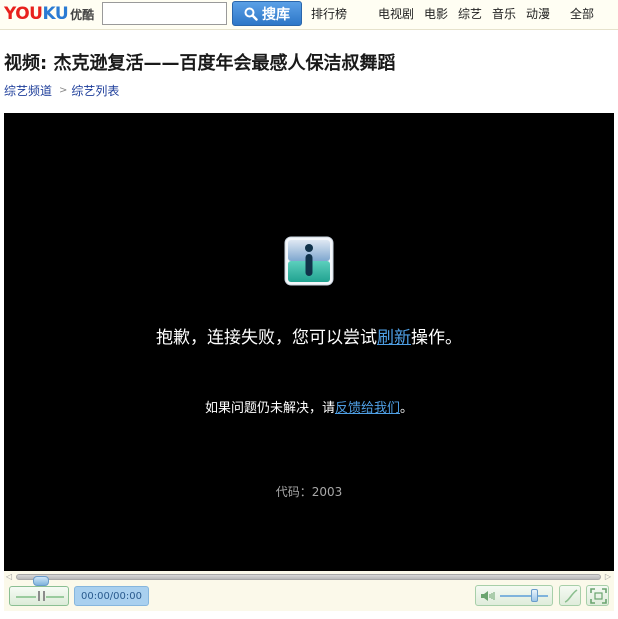 The height and width of the screenshot is (619, 618). What do you see at coordinates (55, 14) in the screenshot?
I see `logo-text-ku: KU` at bounding box center [55, 14].